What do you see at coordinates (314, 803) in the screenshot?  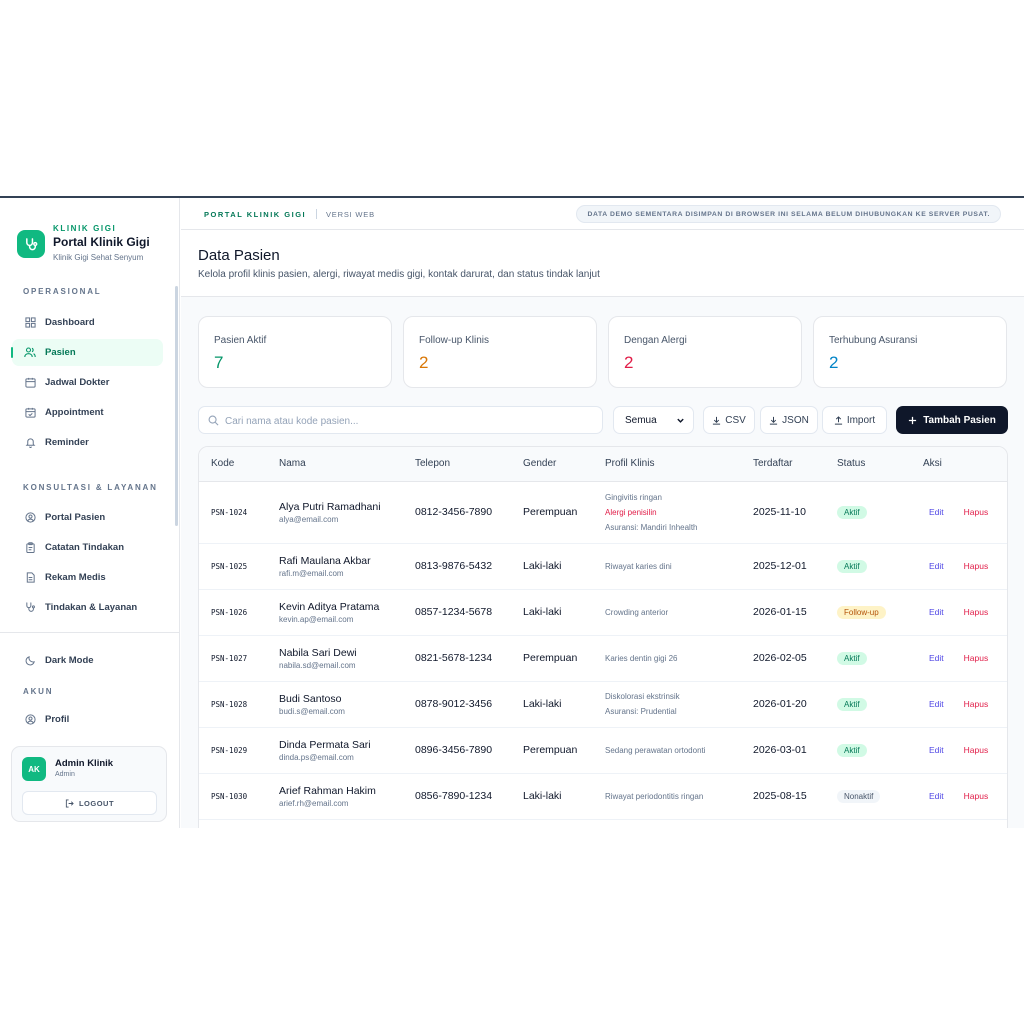 I see `patient-email: arief.rh@email.com` at bounding box center [314, 803].